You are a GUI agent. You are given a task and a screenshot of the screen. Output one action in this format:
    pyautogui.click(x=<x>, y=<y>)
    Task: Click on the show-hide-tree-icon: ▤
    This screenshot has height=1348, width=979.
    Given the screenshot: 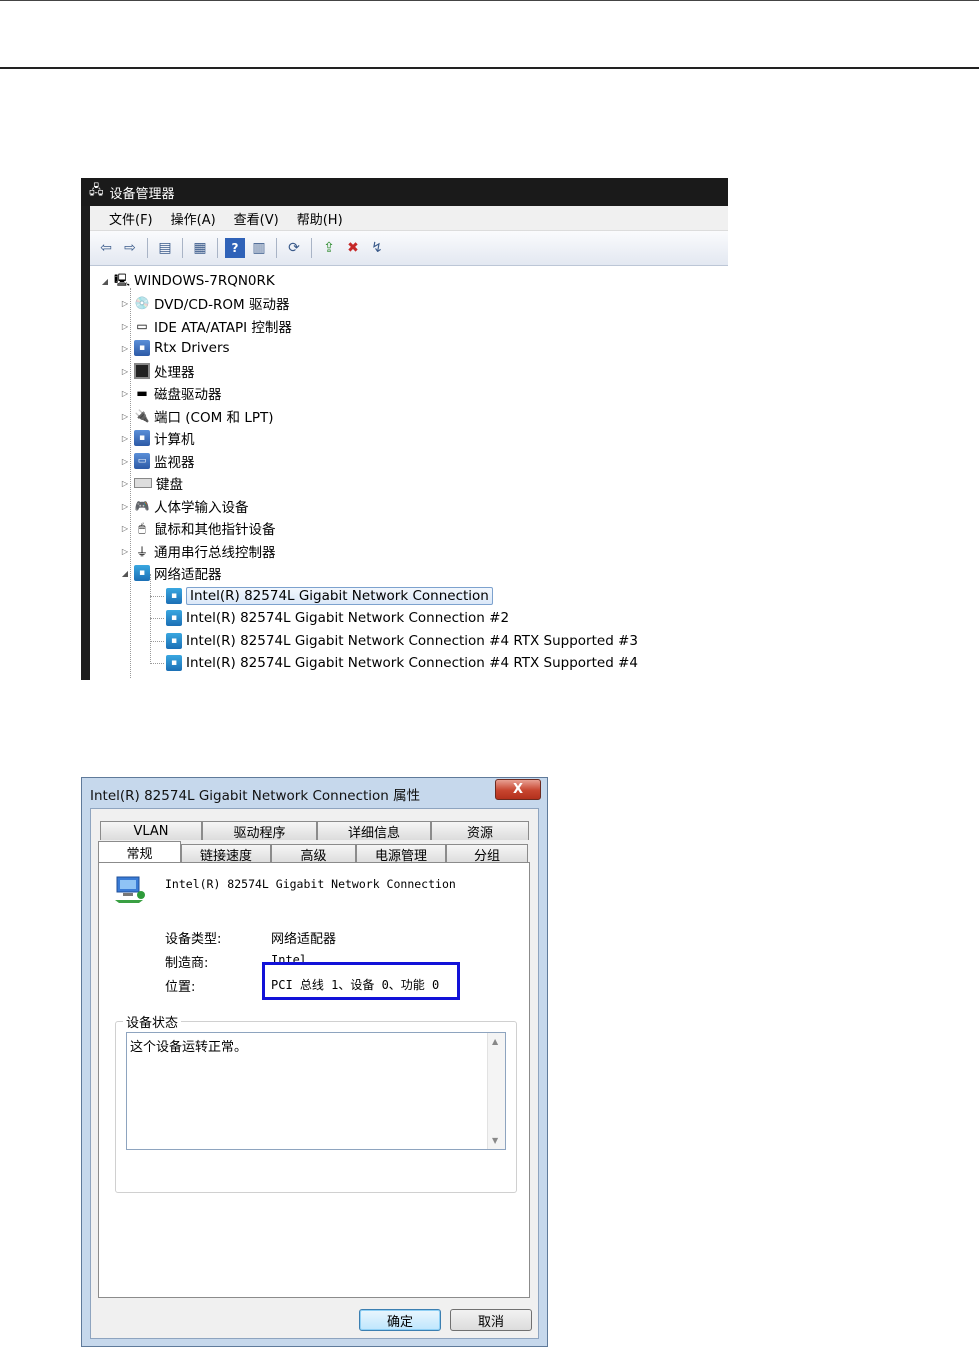 What is the action you would take?
    pyautogui.click(x=165, y=248)
    